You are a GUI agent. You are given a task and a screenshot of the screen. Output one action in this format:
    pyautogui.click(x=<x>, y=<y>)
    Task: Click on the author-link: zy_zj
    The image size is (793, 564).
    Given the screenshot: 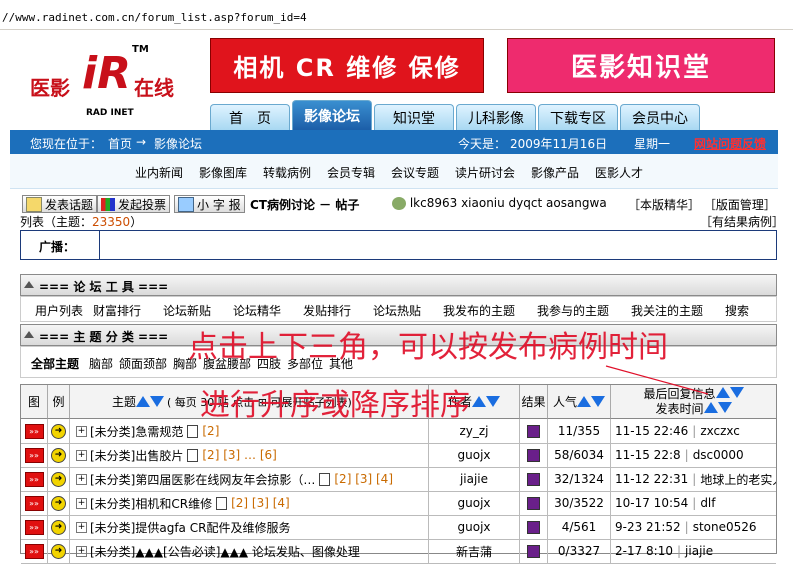 What is the action you would take?
    pyautogui.click(x=473, y=431)
    